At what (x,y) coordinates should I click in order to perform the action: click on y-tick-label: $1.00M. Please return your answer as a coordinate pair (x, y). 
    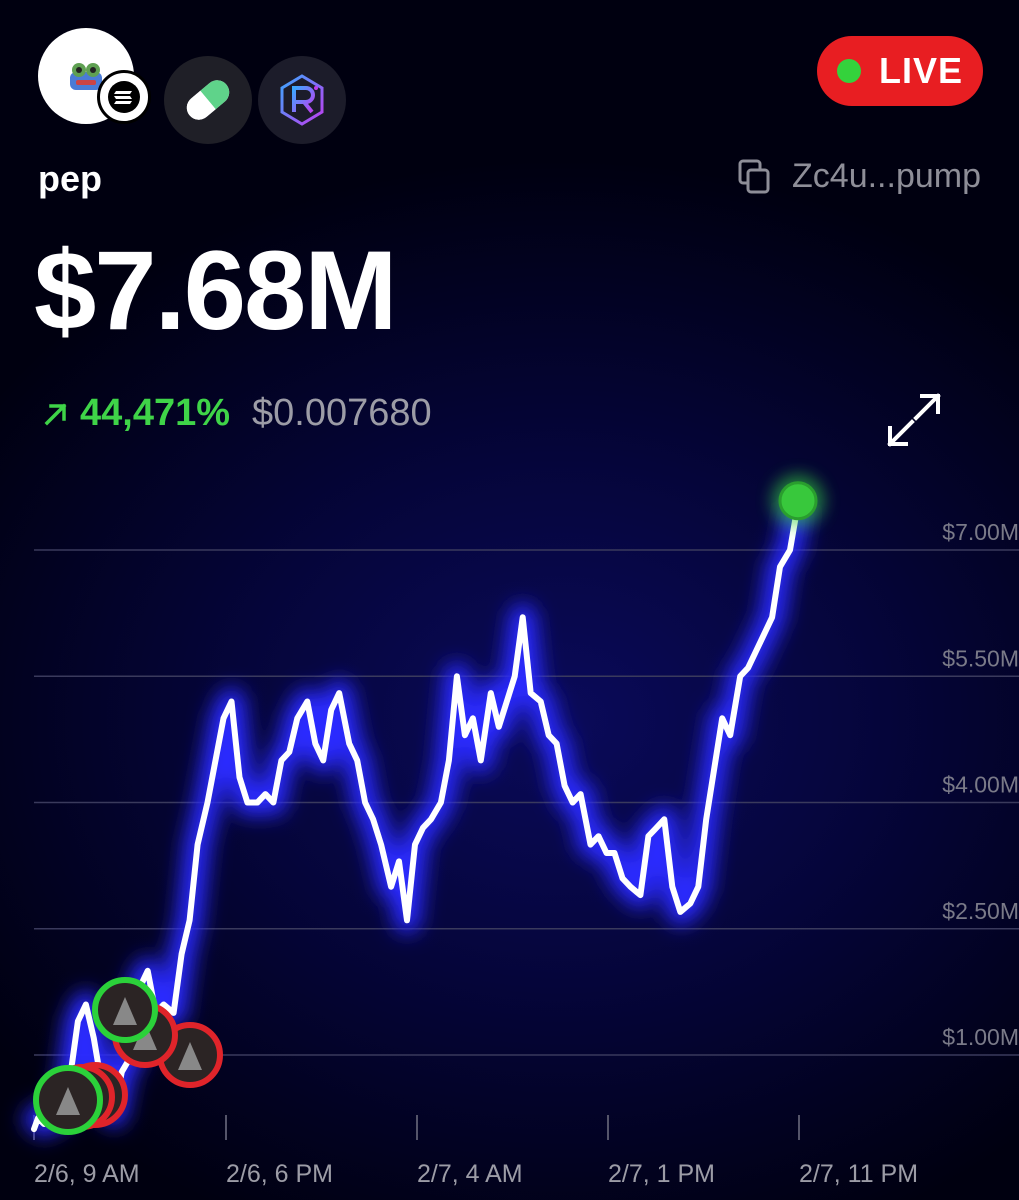
    Looking at the image, I should click on (980, 1037).